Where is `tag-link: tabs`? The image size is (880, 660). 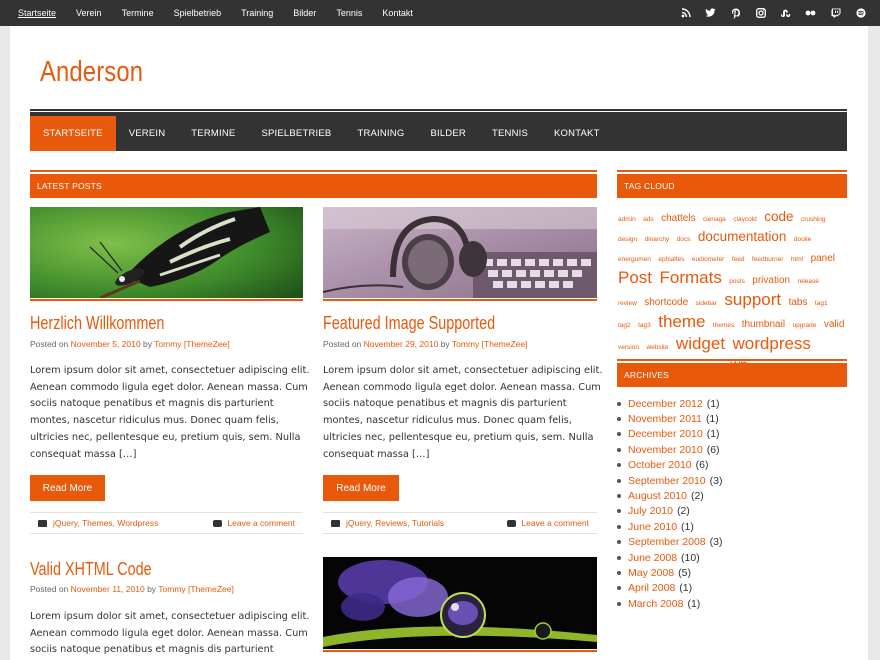
tag-link: tabs is located at coordinates (798, 302).